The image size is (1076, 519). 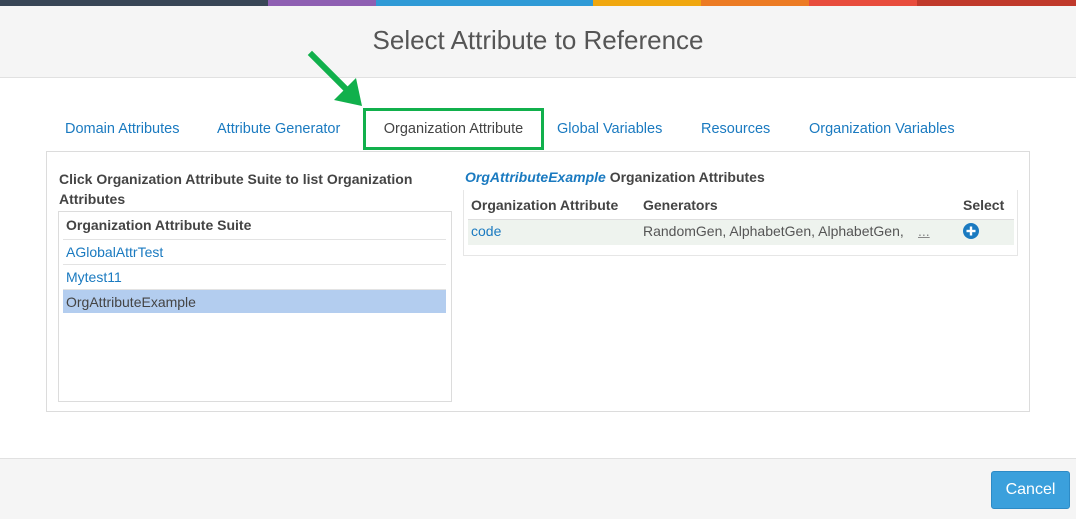 I want to click on generators-list: RandomGen, AlphabetGen, AlphabetGen,, so click(x=773, y=231).